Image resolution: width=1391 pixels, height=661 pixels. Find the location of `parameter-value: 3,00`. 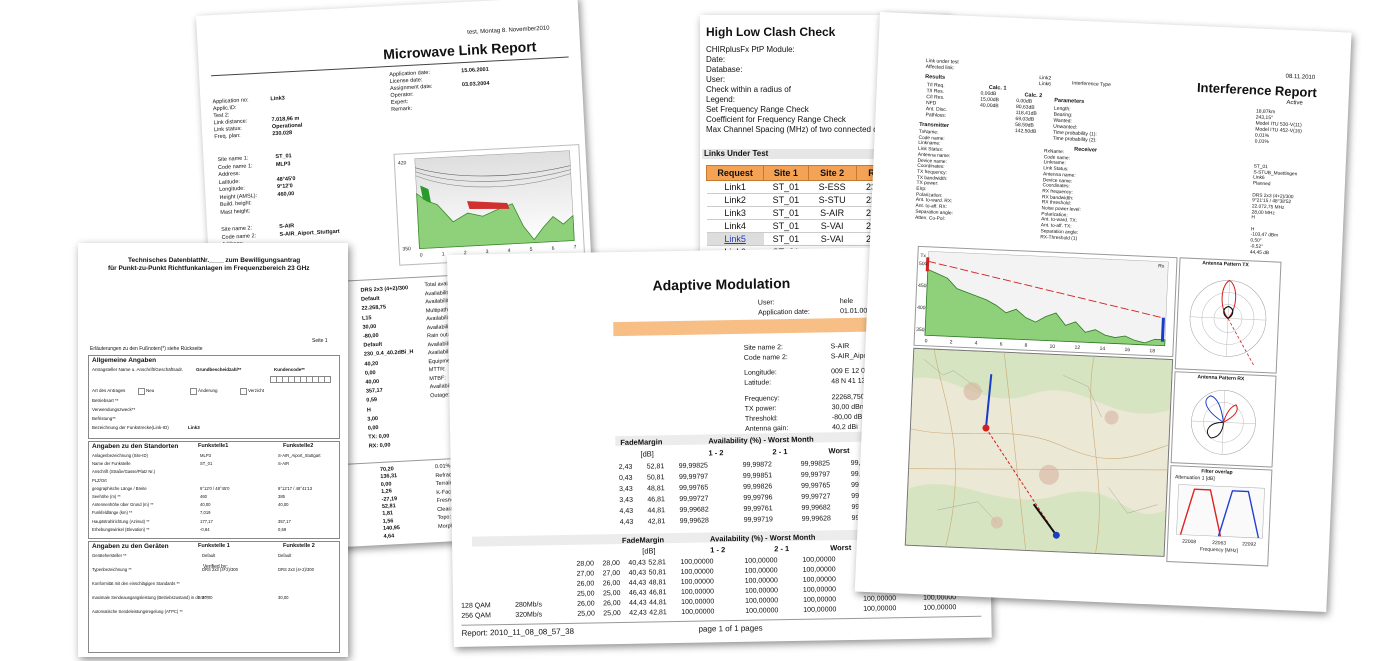

parameter-value: 3,00 is located at coordinates (372, 419).